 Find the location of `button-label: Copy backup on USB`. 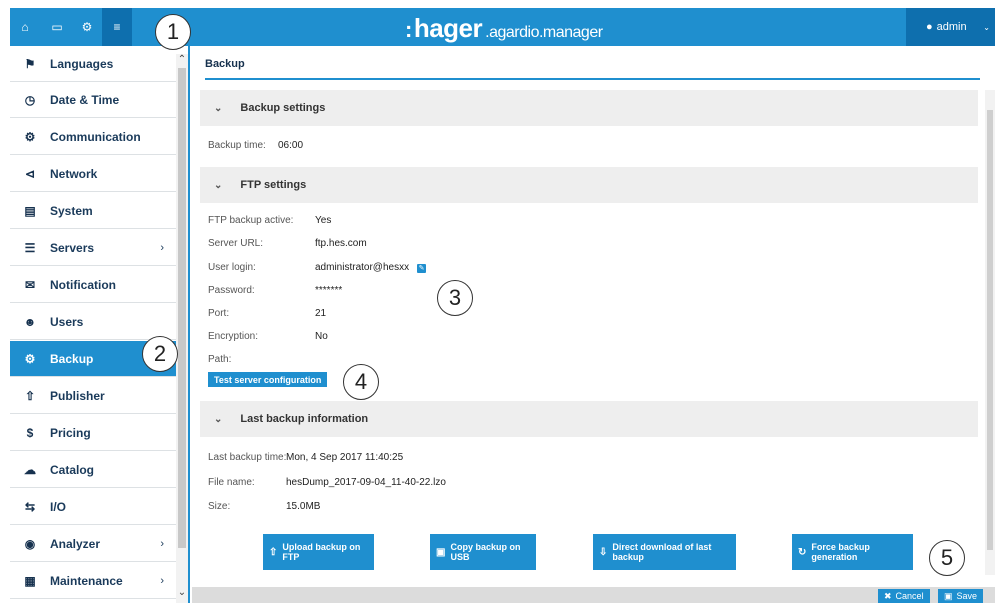

button-label: Copy backup on USB is located at coordinates (485, 552).